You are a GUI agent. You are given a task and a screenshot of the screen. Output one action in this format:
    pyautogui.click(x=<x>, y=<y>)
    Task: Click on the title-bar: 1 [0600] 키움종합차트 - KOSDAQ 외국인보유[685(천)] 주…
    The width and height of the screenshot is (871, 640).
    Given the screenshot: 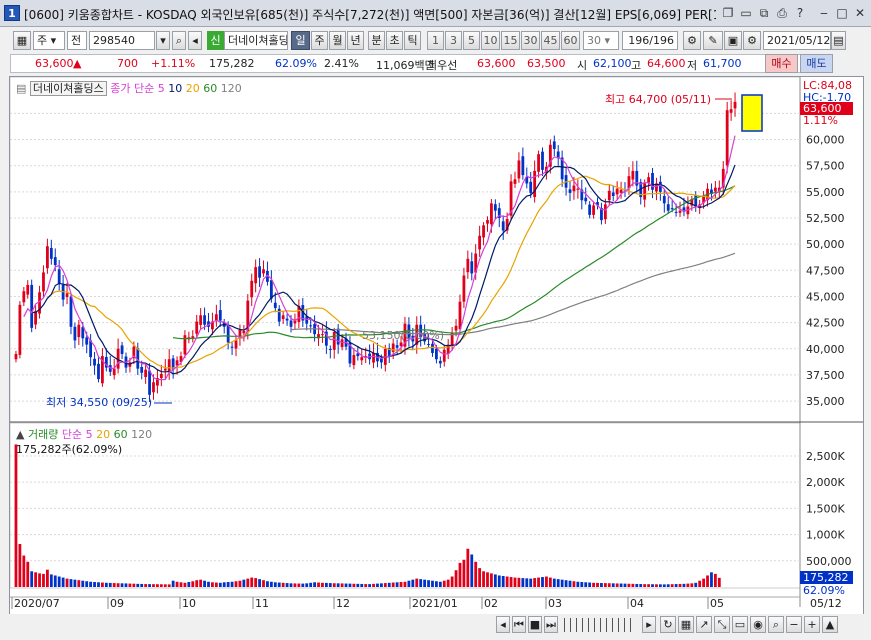 What is the action you would take?
    pyautogui.click(x=435, y=13)
    